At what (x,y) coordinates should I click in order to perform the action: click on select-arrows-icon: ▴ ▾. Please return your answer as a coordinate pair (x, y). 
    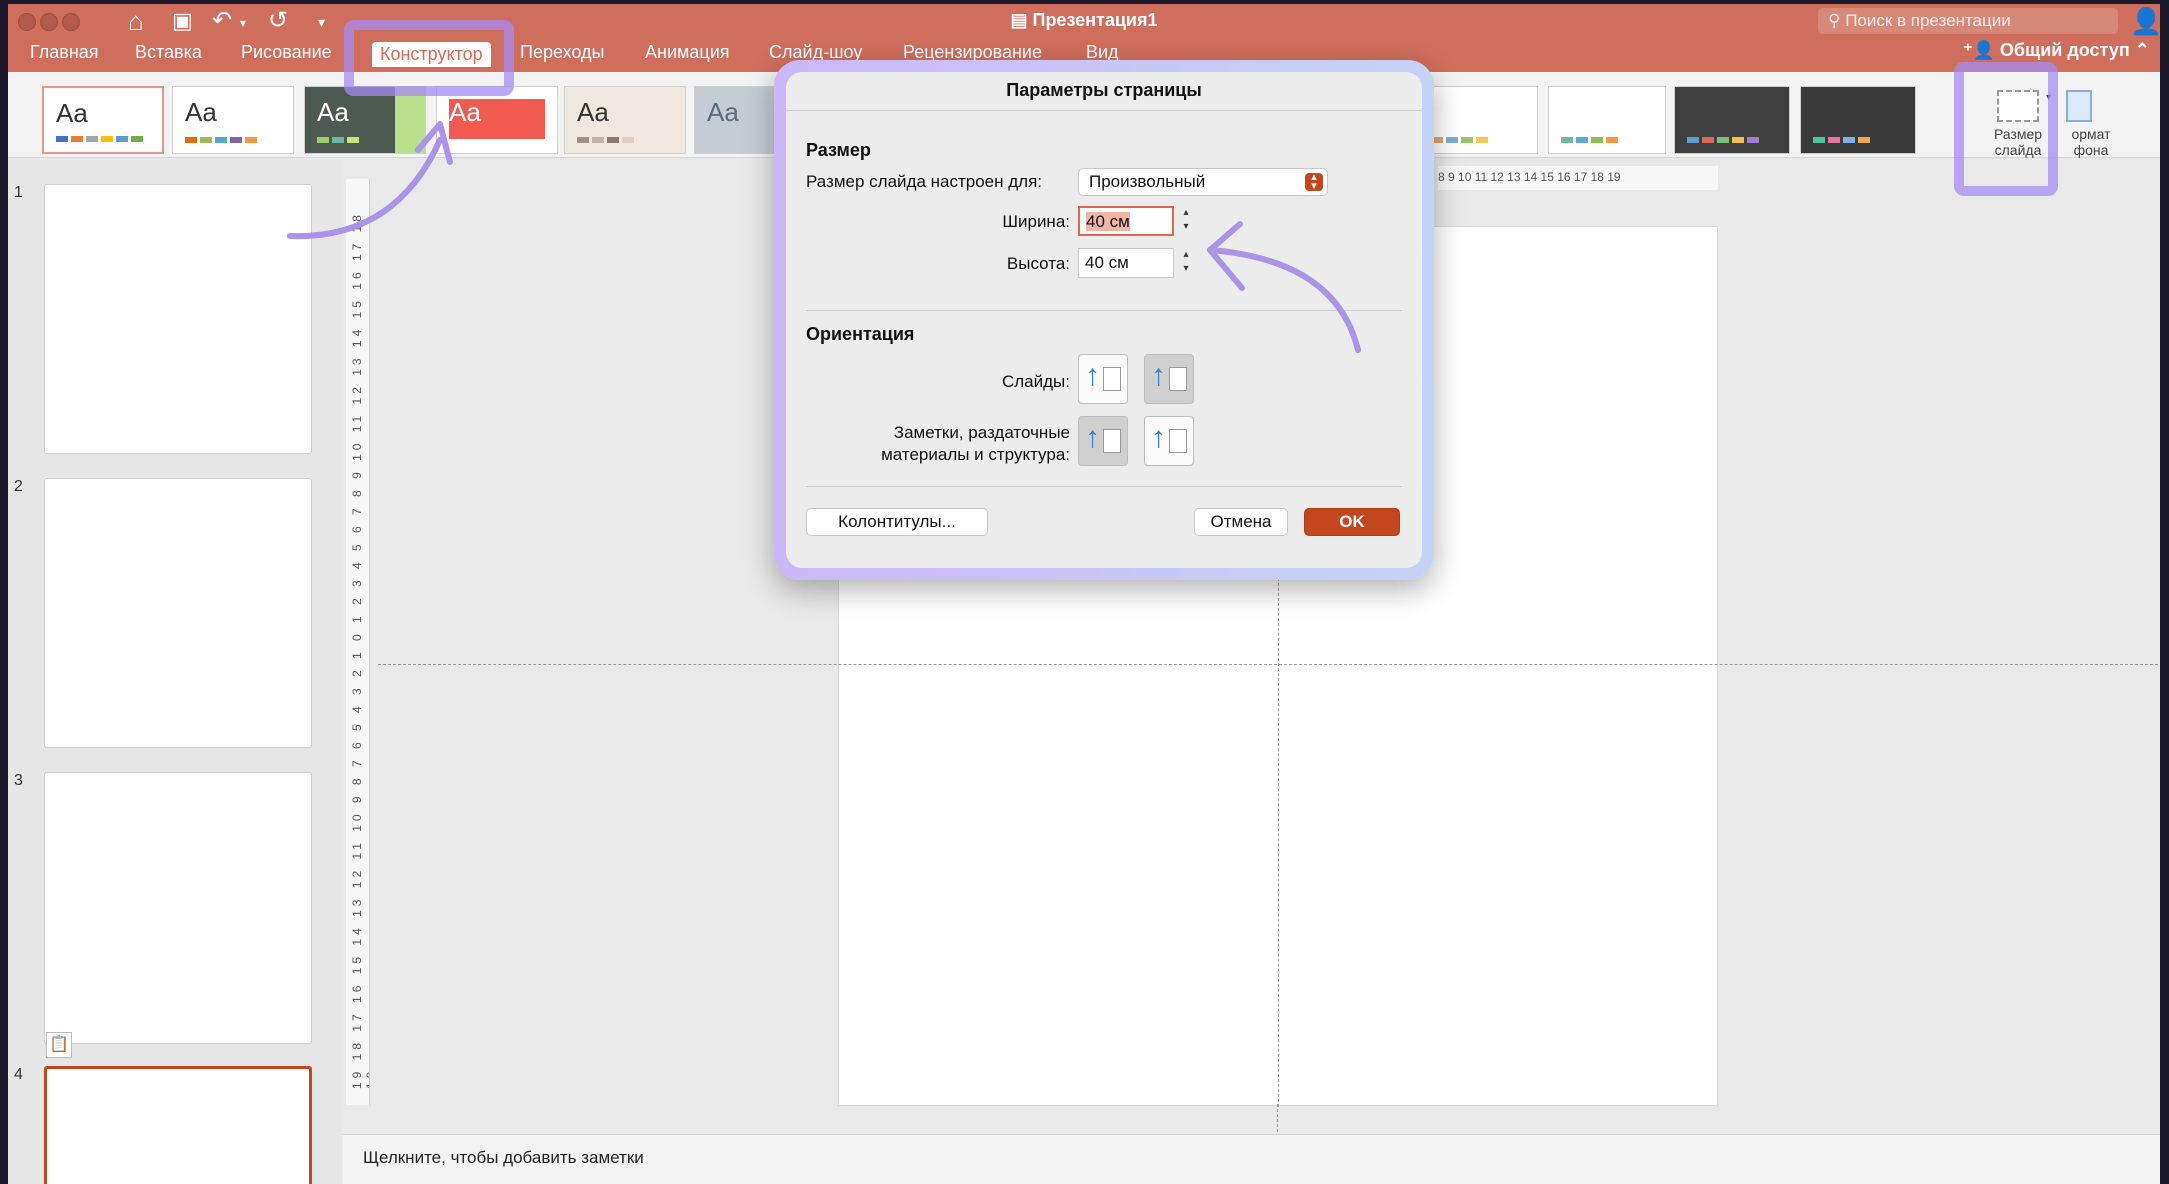
    Looking at the image, I should click on (1314, 182).